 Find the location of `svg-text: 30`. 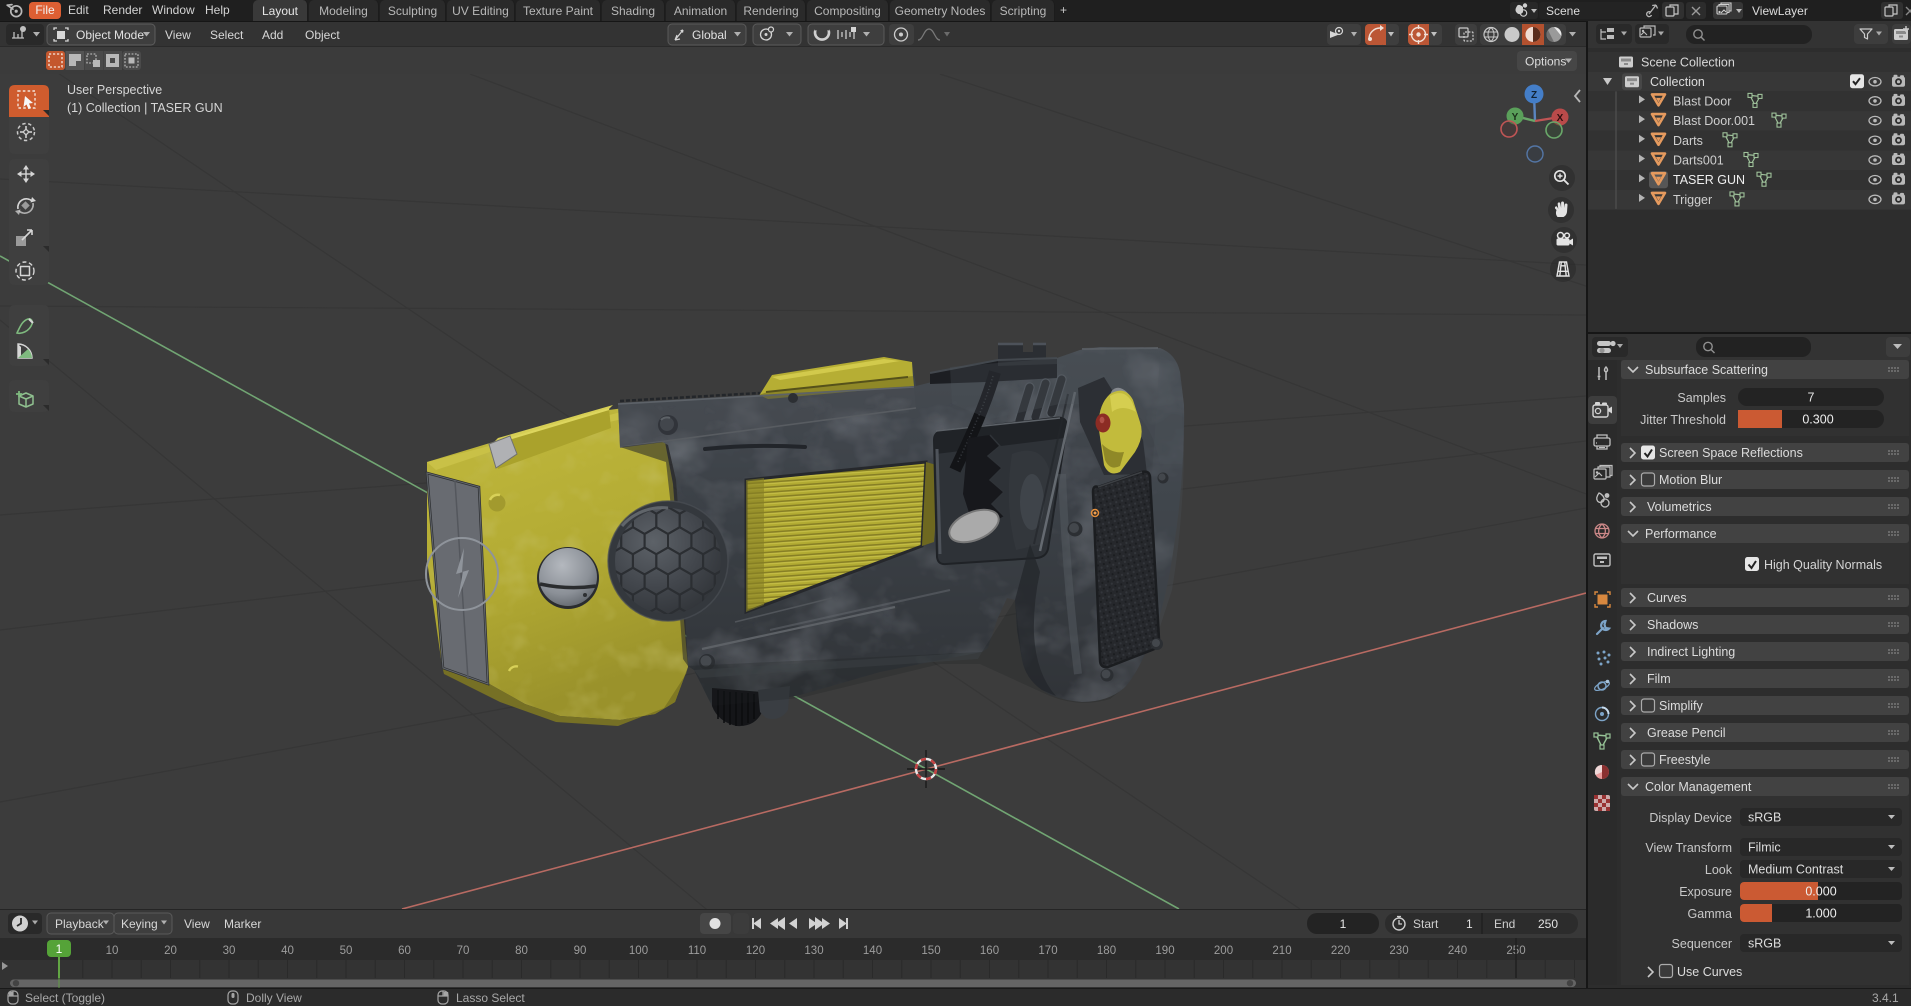

svg-text: 30 is located at coordinates (229, 951).